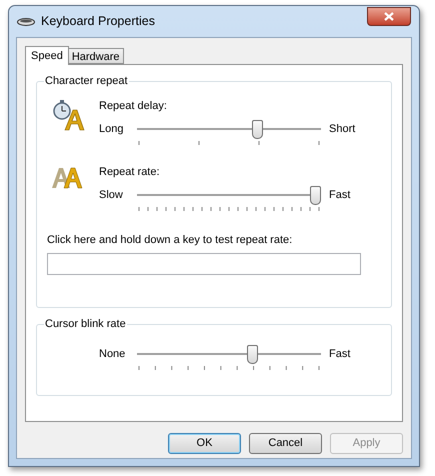 The width and height of the screenshot is (435, 476). Describe the element at coordinates (342, 129) in the screenshot. I see `slider-max-label: Short` at that location.